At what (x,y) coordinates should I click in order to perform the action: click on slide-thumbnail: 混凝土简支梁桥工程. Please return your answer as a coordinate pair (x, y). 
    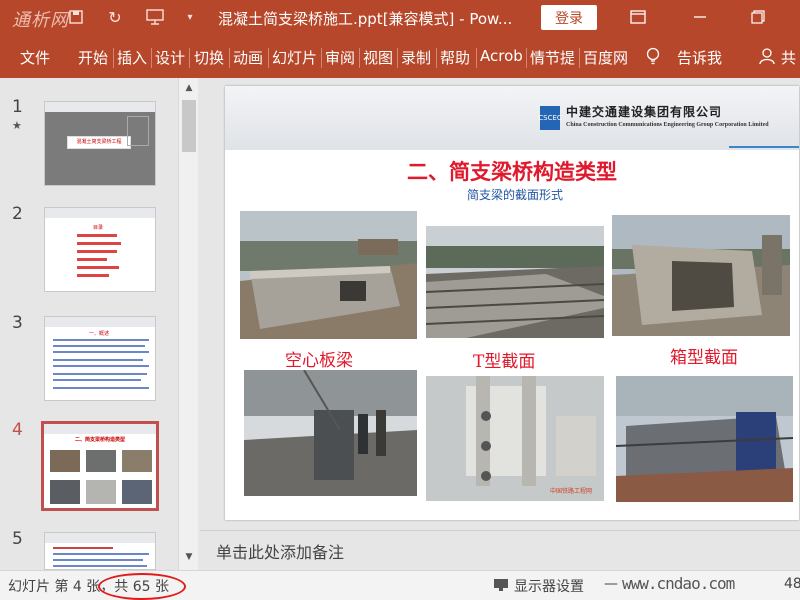
    Looking at the image, I should click on (100, 143).